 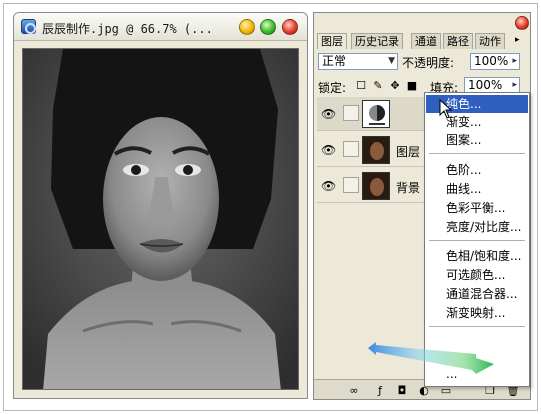 I want to click on layer-name: 背景, so click(x=408, y=188).